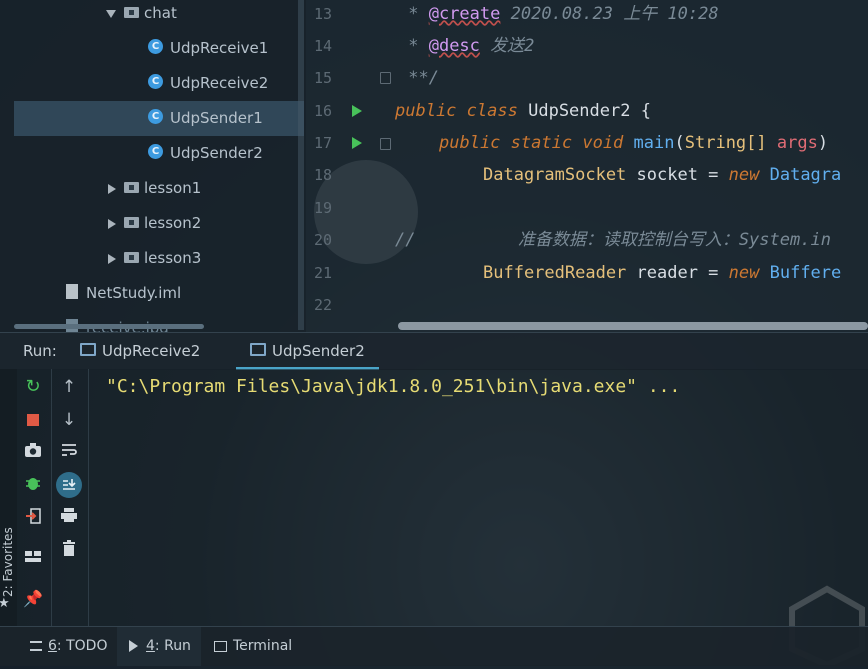 This screenshot has width=868, height=669. What do you see at coordinates (466, 46) in the screenshot?
I see `code-line-14: * @desc 发送2` at bounding box center [466, 46].